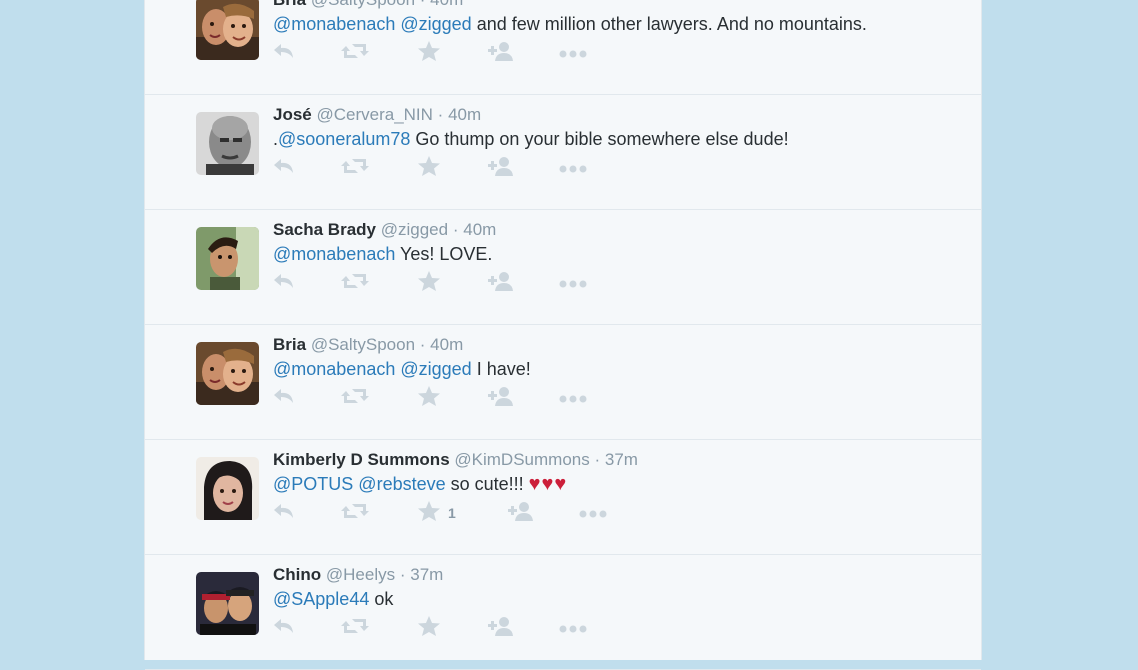 The width and height of the screenshot is (1138, 670). I want to click on tweet-text: @SApple44 ok, so click(617, 599).